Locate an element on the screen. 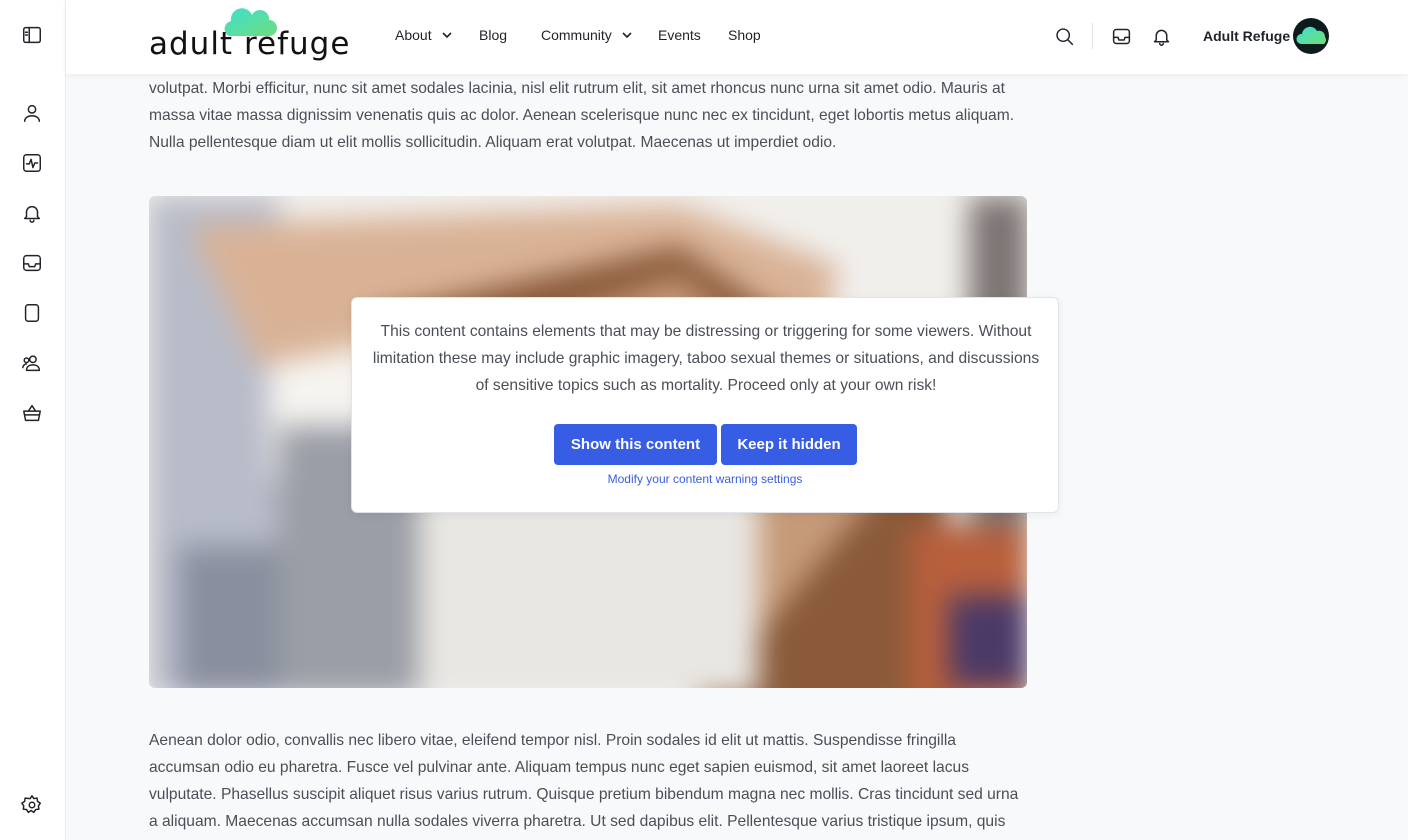 The height and width of the screenshot is (840, 1408). header-divider is located at coordinates (1092, 36).